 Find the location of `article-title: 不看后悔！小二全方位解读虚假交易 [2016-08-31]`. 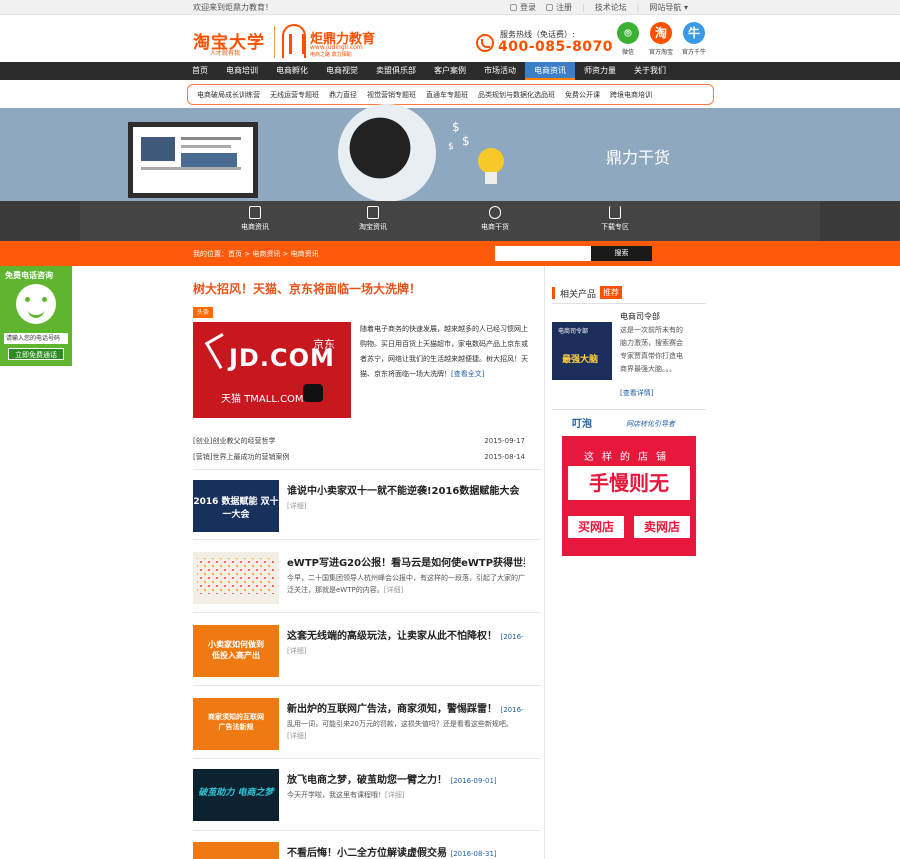

article-title: 不看后悔！小二全方位解读虚假交易 [2016-08-31] is located at coordinates (406, 851).